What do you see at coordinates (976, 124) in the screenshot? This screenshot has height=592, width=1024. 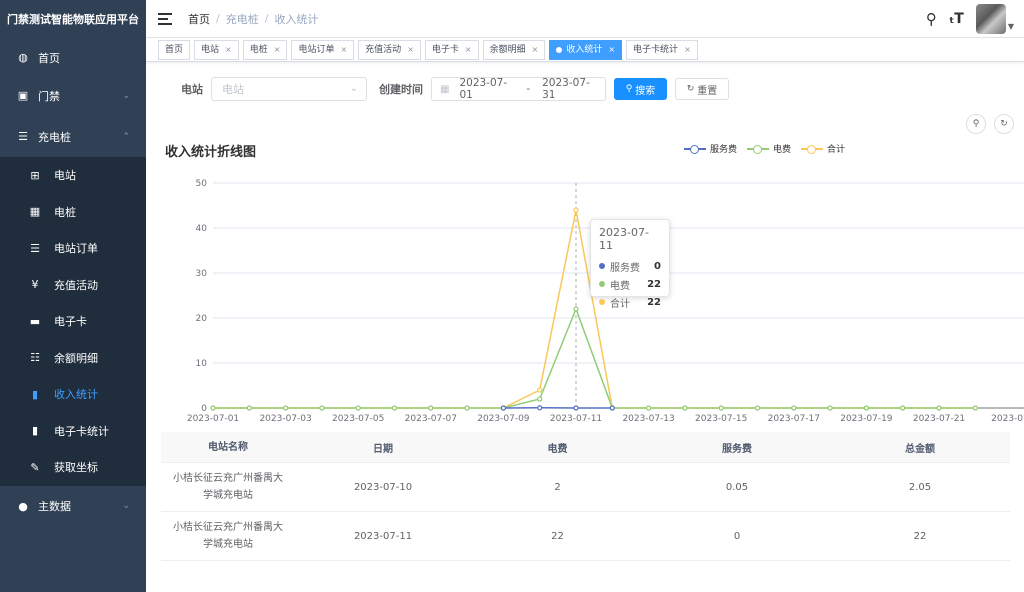 I see `toggle-search-button: ⚲` at bounding box center [976, 124].